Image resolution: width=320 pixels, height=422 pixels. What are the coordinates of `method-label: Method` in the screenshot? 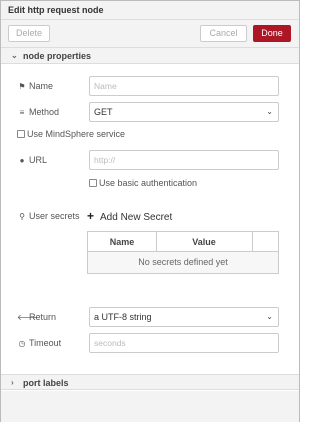 It's located at (44, 112).